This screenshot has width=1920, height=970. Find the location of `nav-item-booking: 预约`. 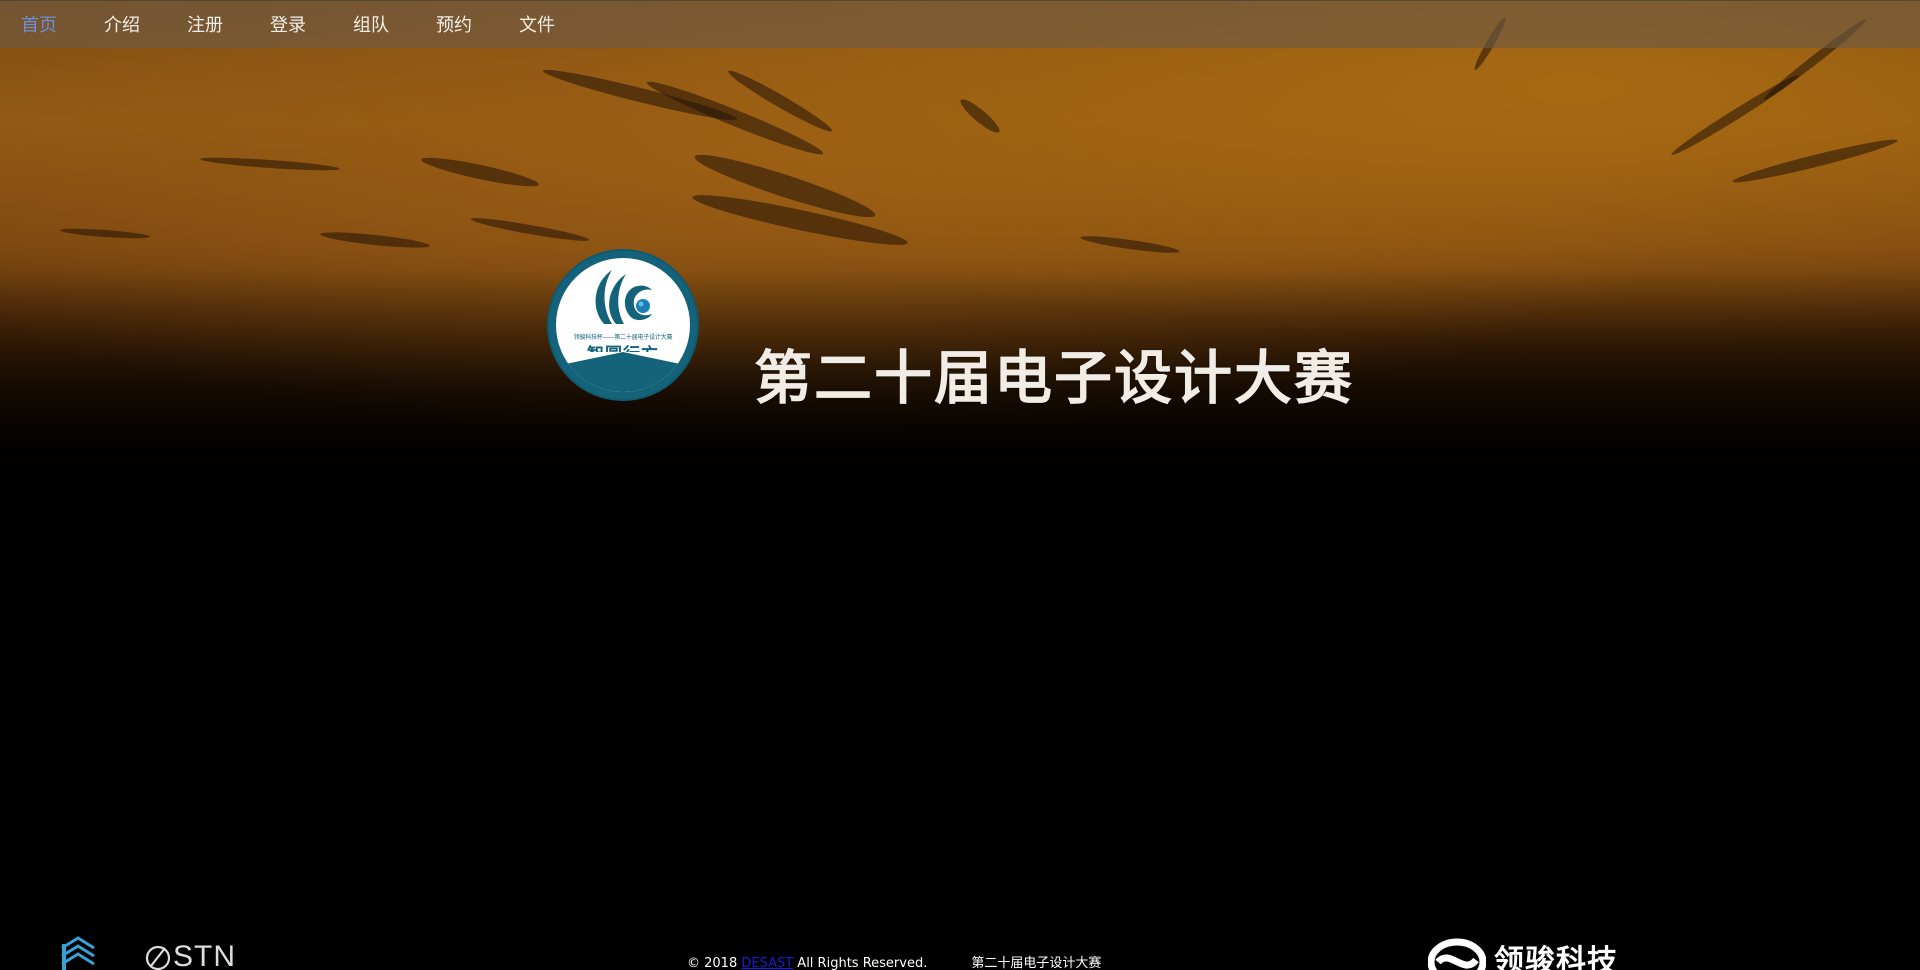

nav-item-booking: 预约 is located at coordinates (454, 24).